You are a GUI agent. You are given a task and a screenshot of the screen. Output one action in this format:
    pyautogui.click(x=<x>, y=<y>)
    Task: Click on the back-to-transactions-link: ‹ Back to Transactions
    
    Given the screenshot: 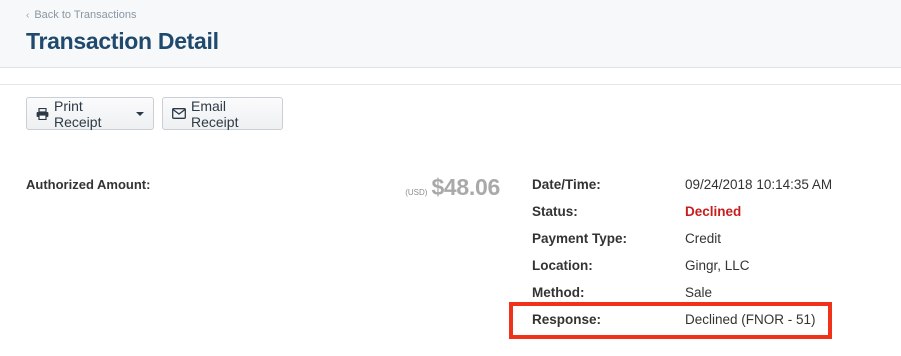 What is the action you would take?
    pyautogui.click(x=81, y=15)
    